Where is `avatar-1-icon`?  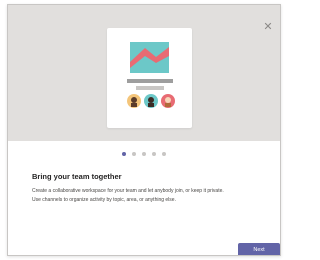 avatar-1-icon is located at coordinates (134, 101).